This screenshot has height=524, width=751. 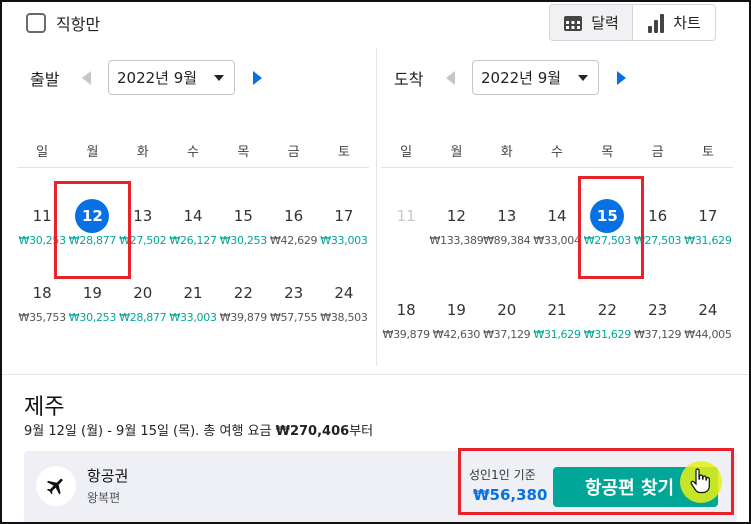 What do you see at coordinates (193, 240) in the screenshot?
I see `day-price: ₩26,127` at bounding box center [193, 240].